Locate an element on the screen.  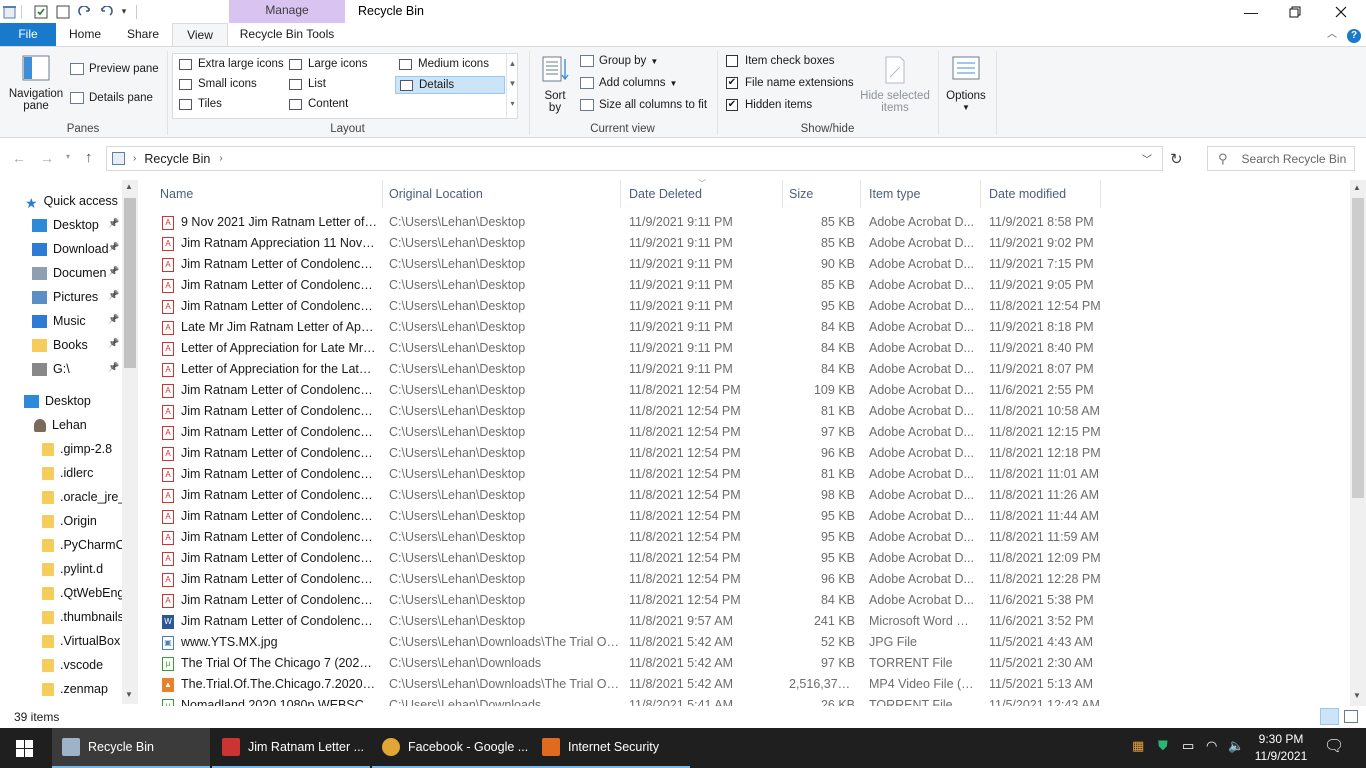
nav-folder: .idlerc is located at coordinates (67, 473).